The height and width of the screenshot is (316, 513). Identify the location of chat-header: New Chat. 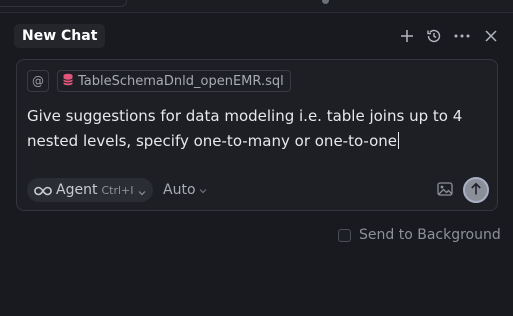
(256, 36).